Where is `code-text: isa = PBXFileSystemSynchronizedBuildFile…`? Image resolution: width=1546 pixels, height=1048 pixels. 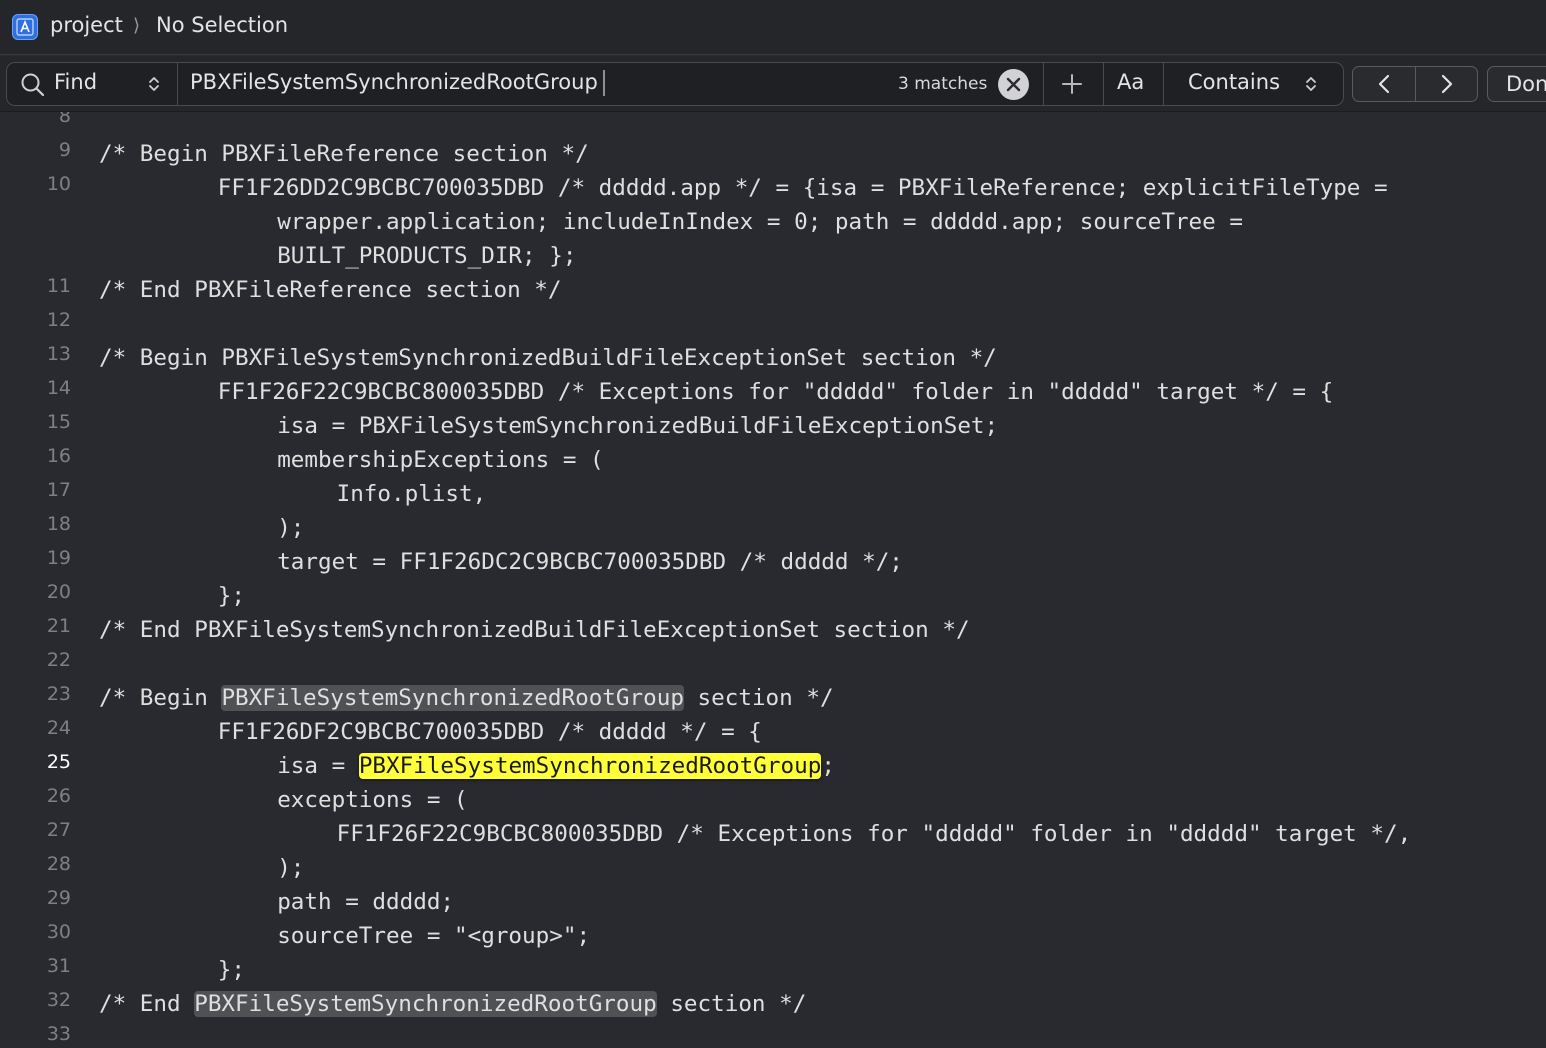
code-text: isa = PBXFileSystemSynchronizedBuildFile… is located at coordinates (637, 426).